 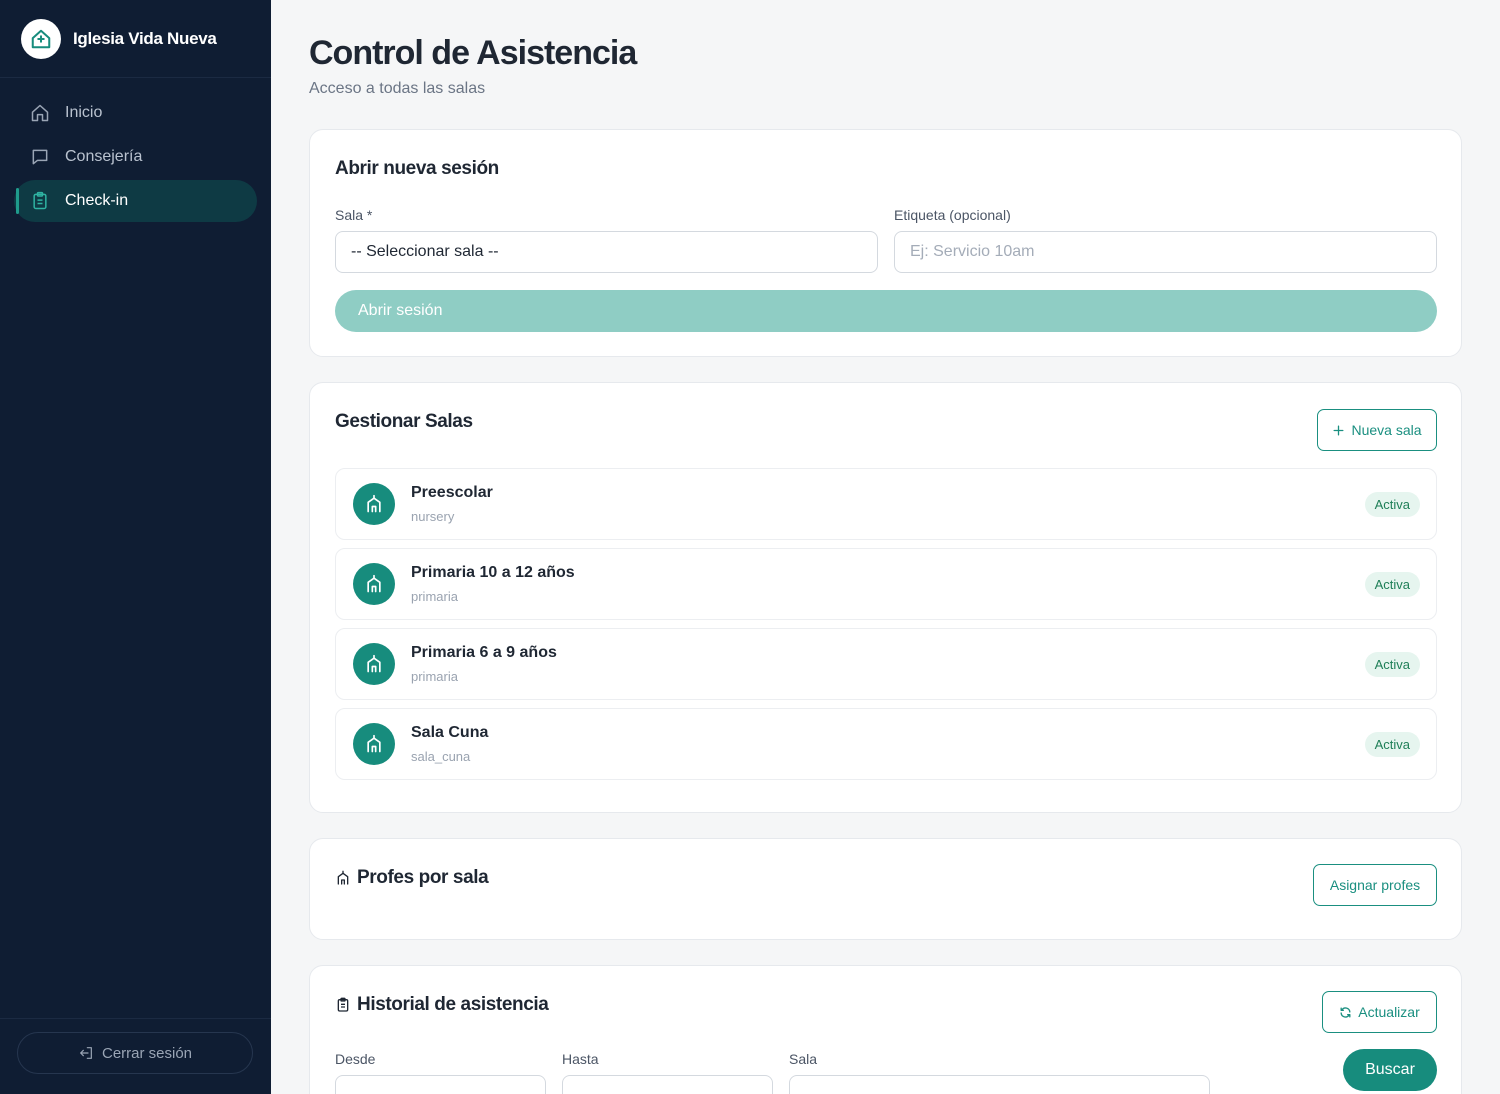 I want to click on list-item: Sala Cuna sala_cuna Activa, so click(x=886, y=744).